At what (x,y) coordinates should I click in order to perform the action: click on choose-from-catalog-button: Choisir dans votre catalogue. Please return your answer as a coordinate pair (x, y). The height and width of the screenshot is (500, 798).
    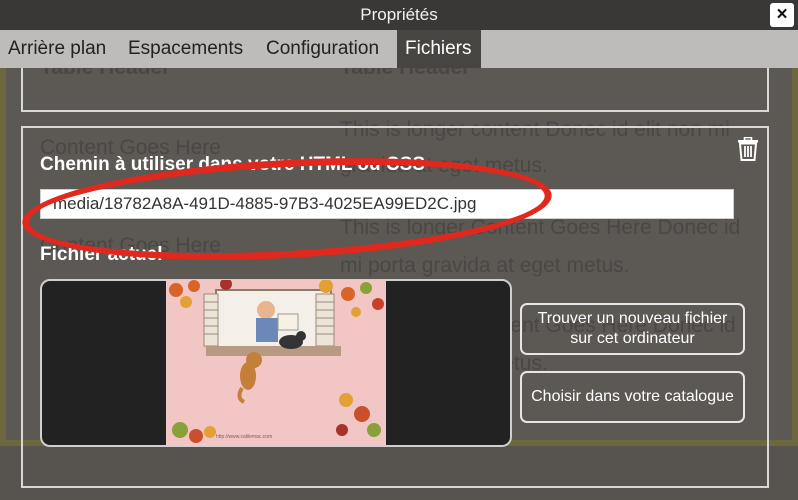
    Looking at the image, I should click on (632, 397).